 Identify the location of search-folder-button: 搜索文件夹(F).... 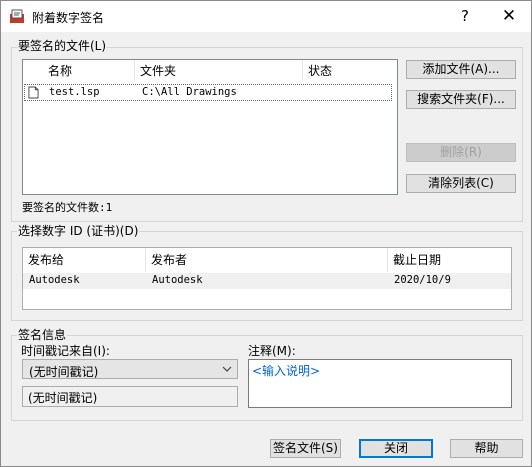
(461, 99).